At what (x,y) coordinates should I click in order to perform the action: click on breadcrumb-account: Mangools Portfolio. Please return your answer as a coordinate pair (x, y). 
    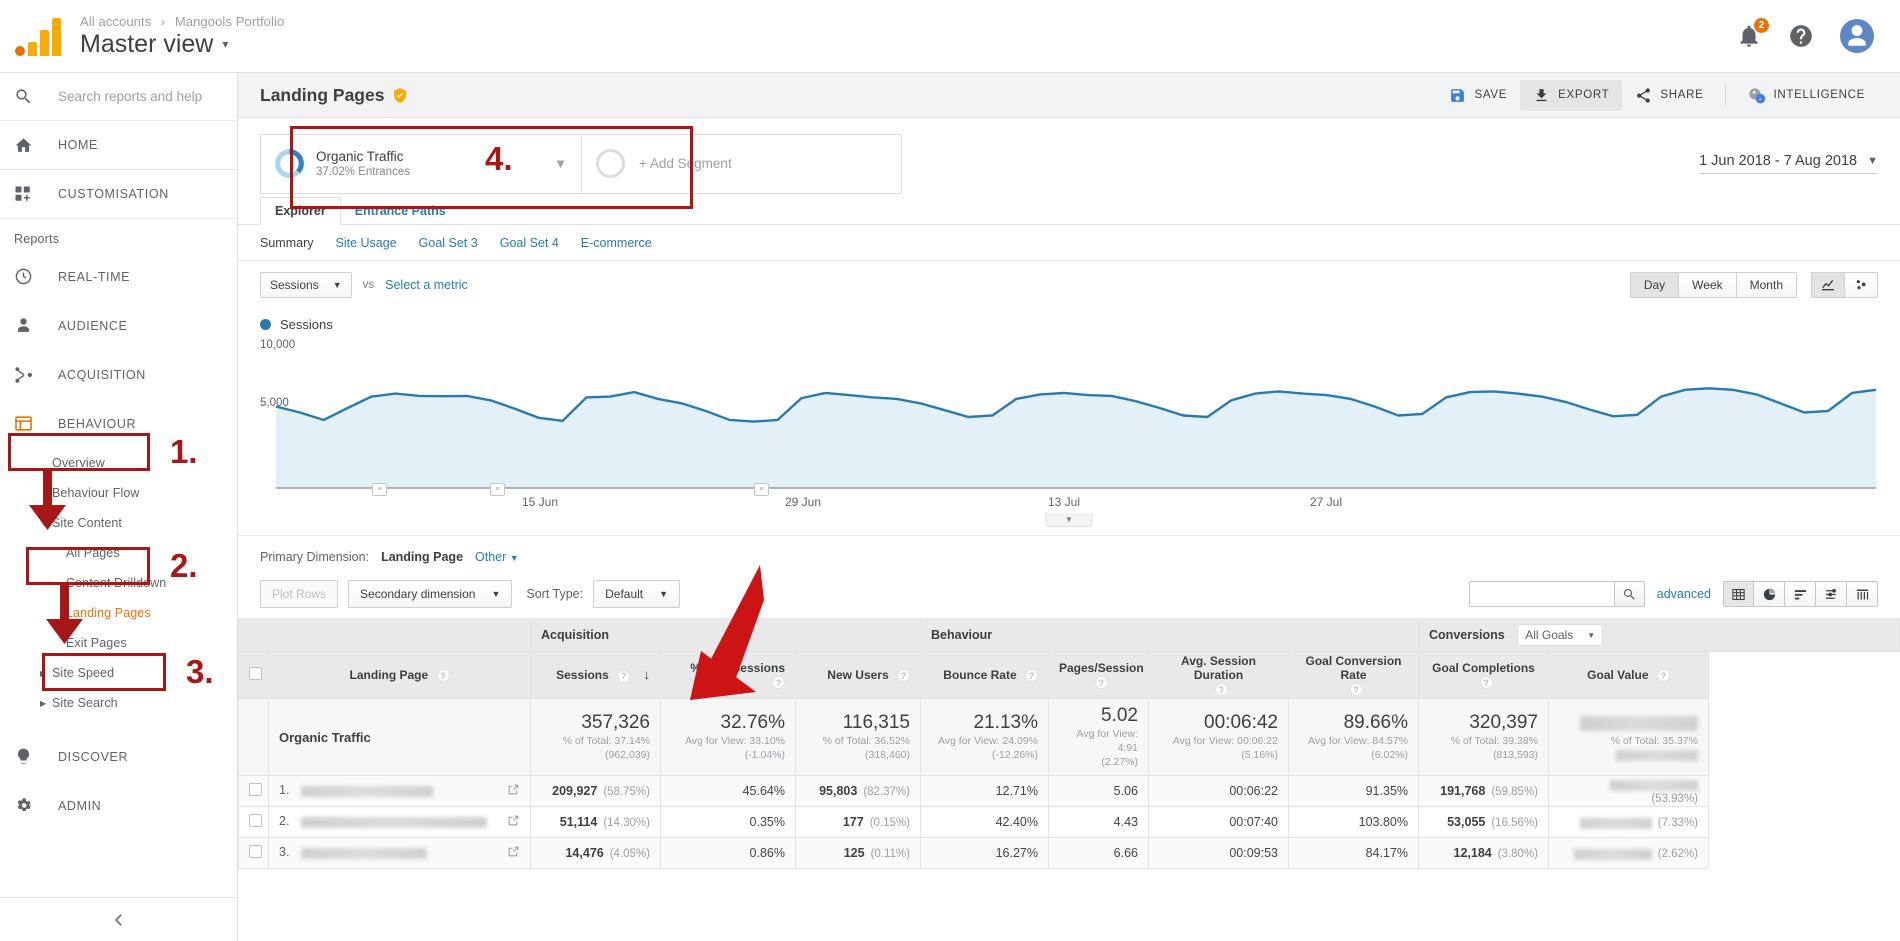
    Looking at the image, I should click on (229, 21).